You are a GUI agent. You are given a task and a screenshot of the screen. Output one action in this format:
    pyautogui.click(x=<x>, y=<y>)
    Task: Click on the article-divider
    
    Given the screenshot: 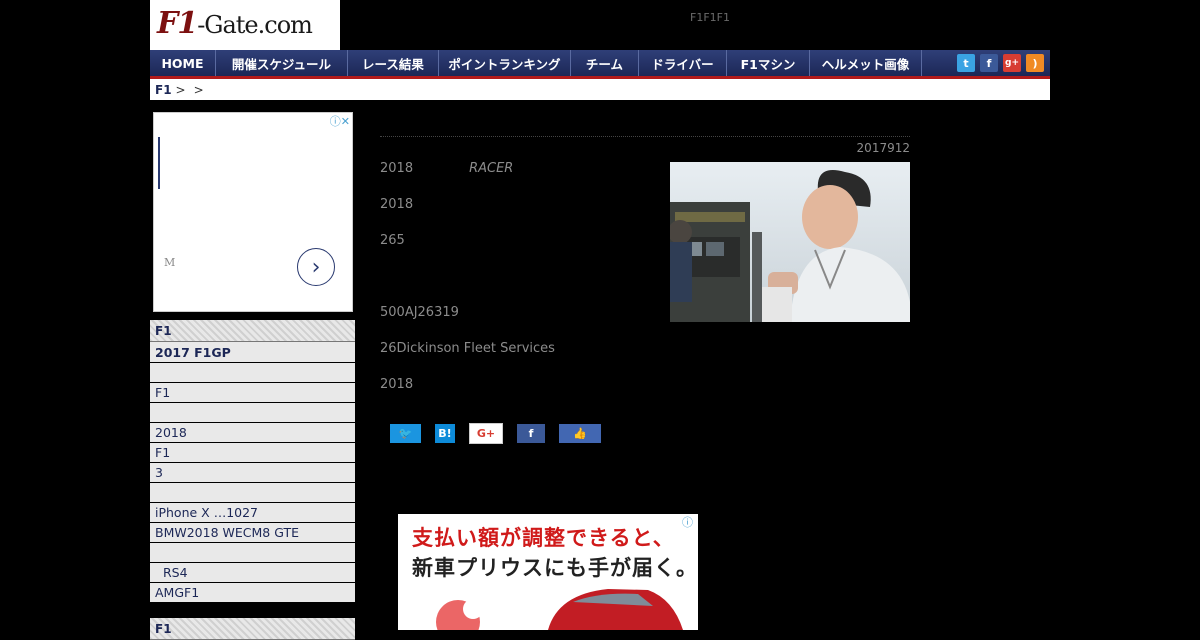 What is the action you would take?
    pyautogui.click(x=645, y=136)
    